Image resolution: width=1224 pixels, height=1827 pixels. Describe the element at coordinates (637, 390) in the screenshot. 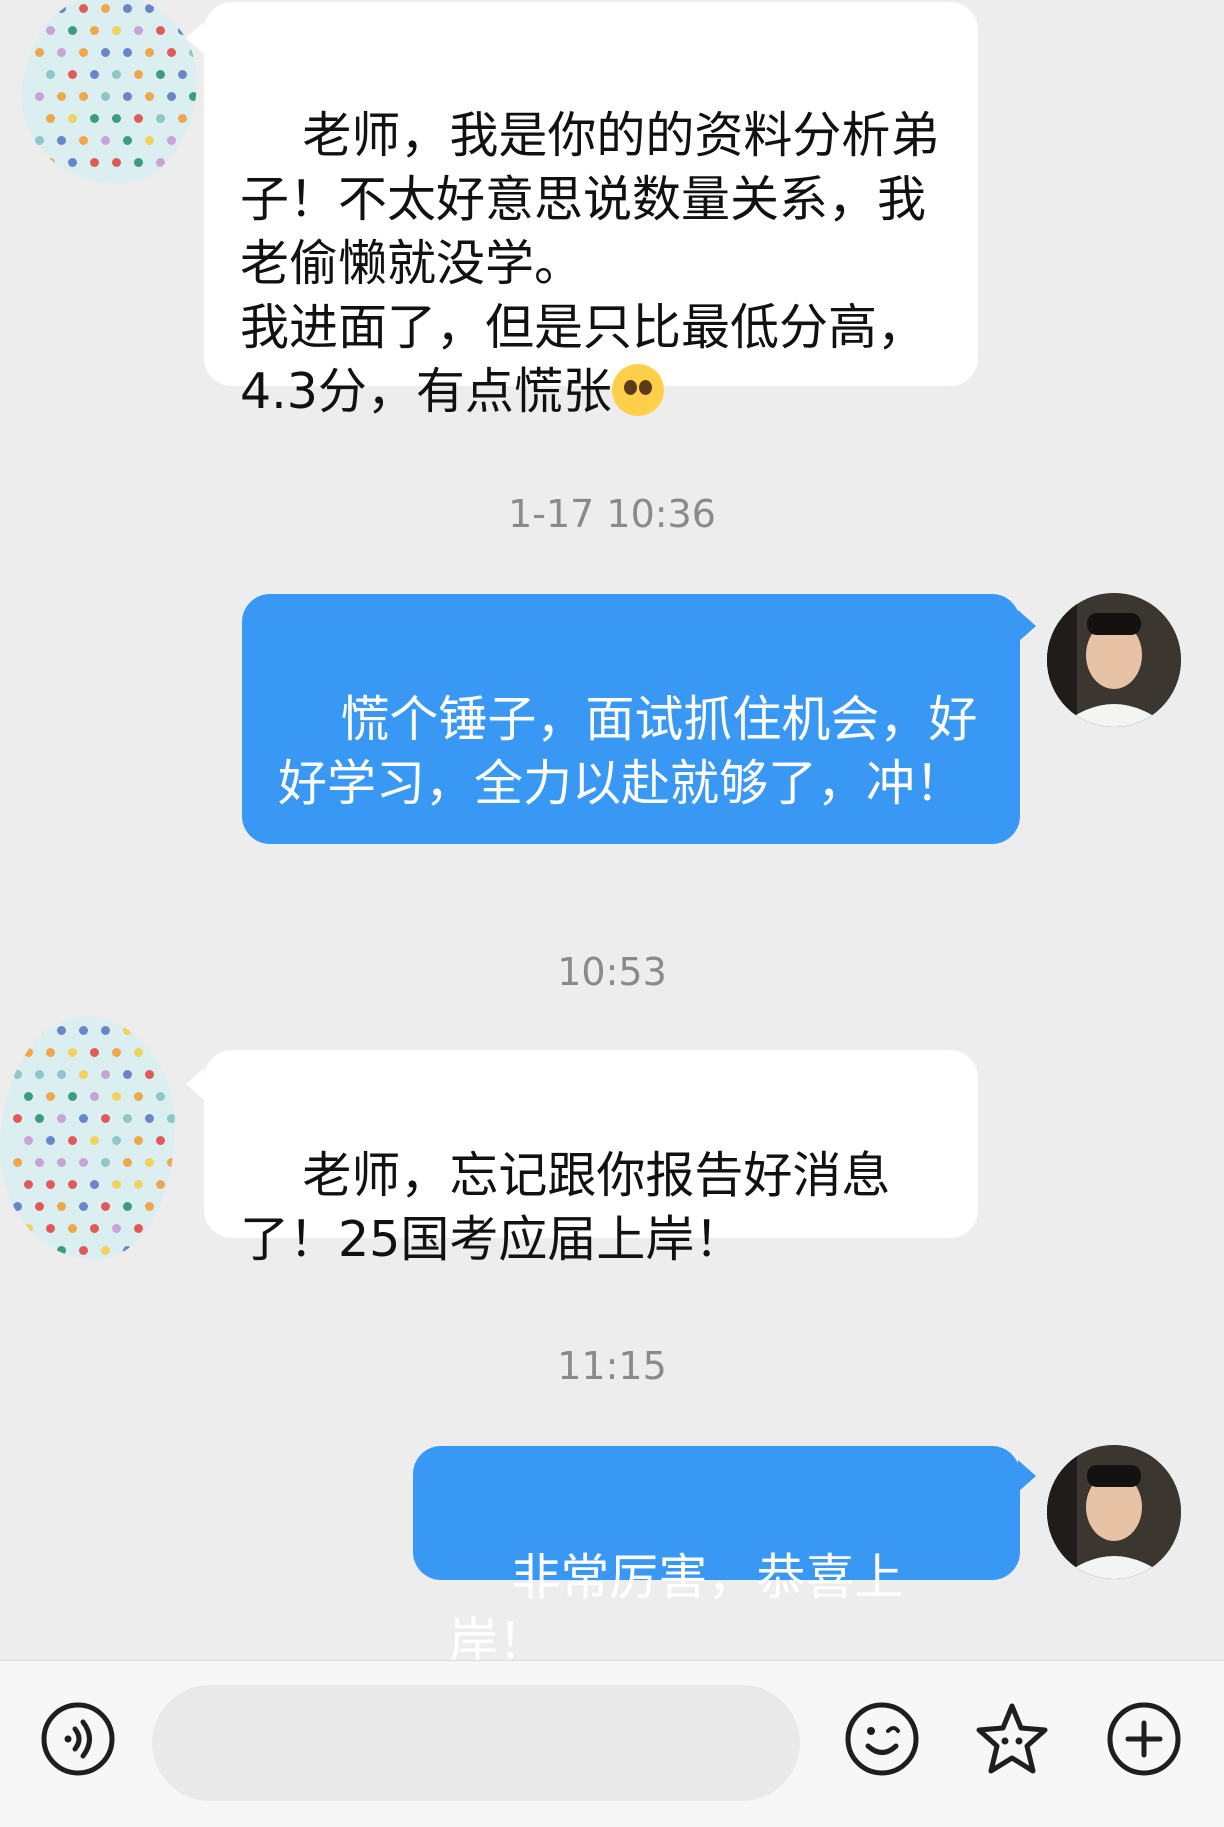

I see `pleading-face-icon` at that location.